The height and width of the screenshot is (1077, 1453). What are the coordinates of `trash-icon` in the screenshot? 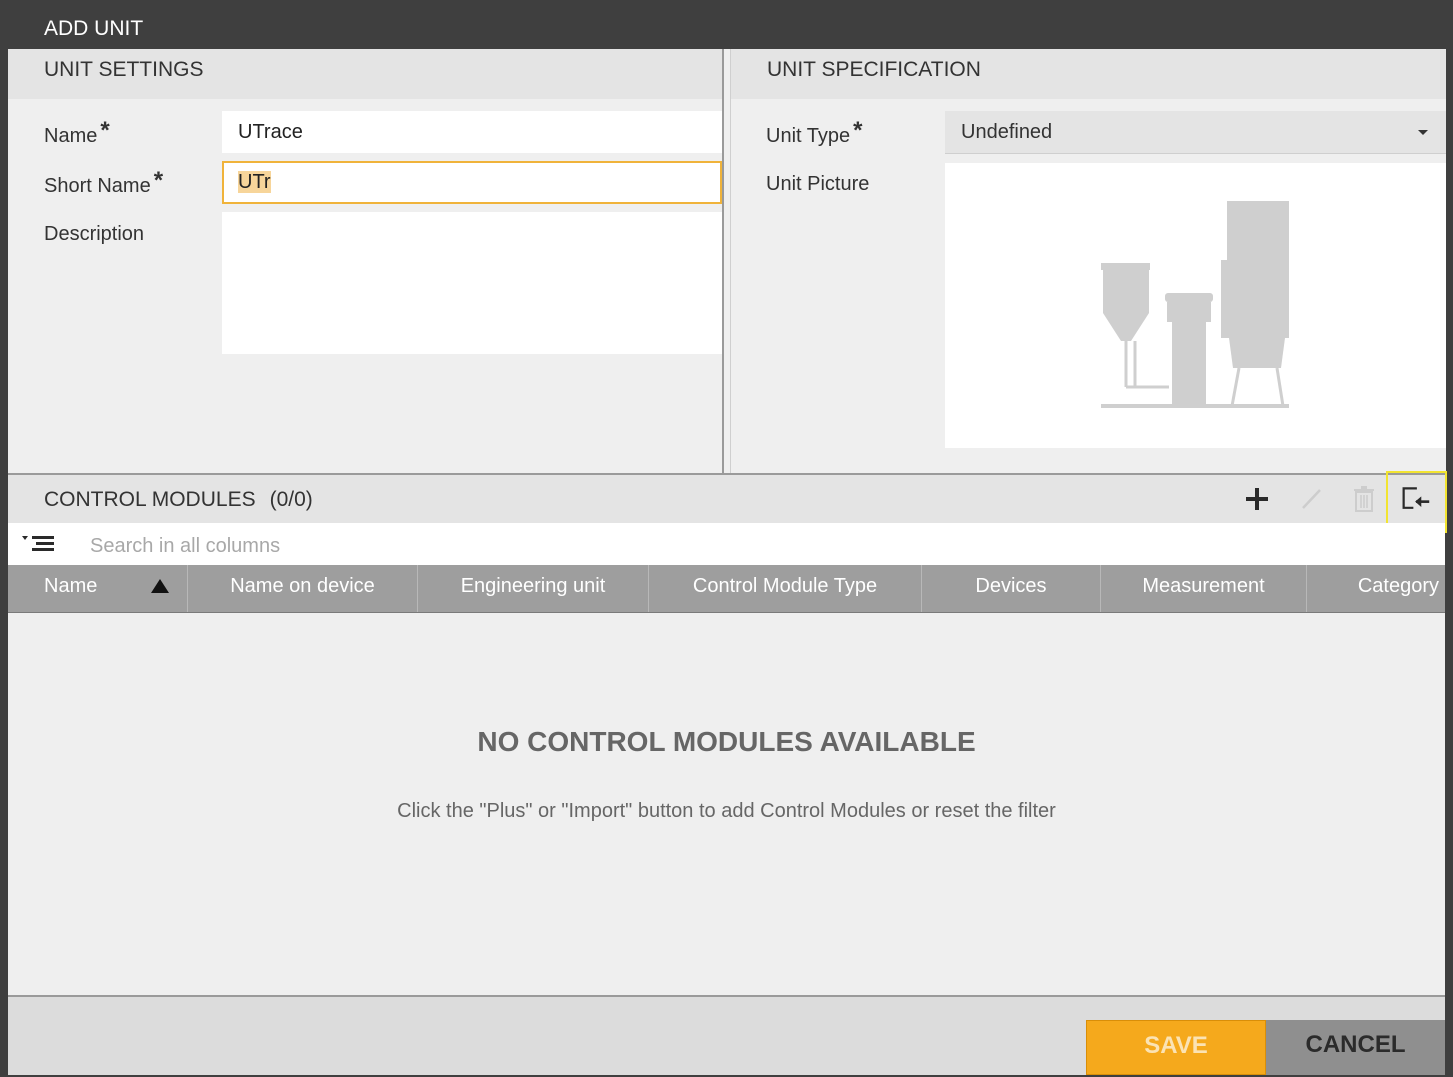 It's located at (1364, 499).